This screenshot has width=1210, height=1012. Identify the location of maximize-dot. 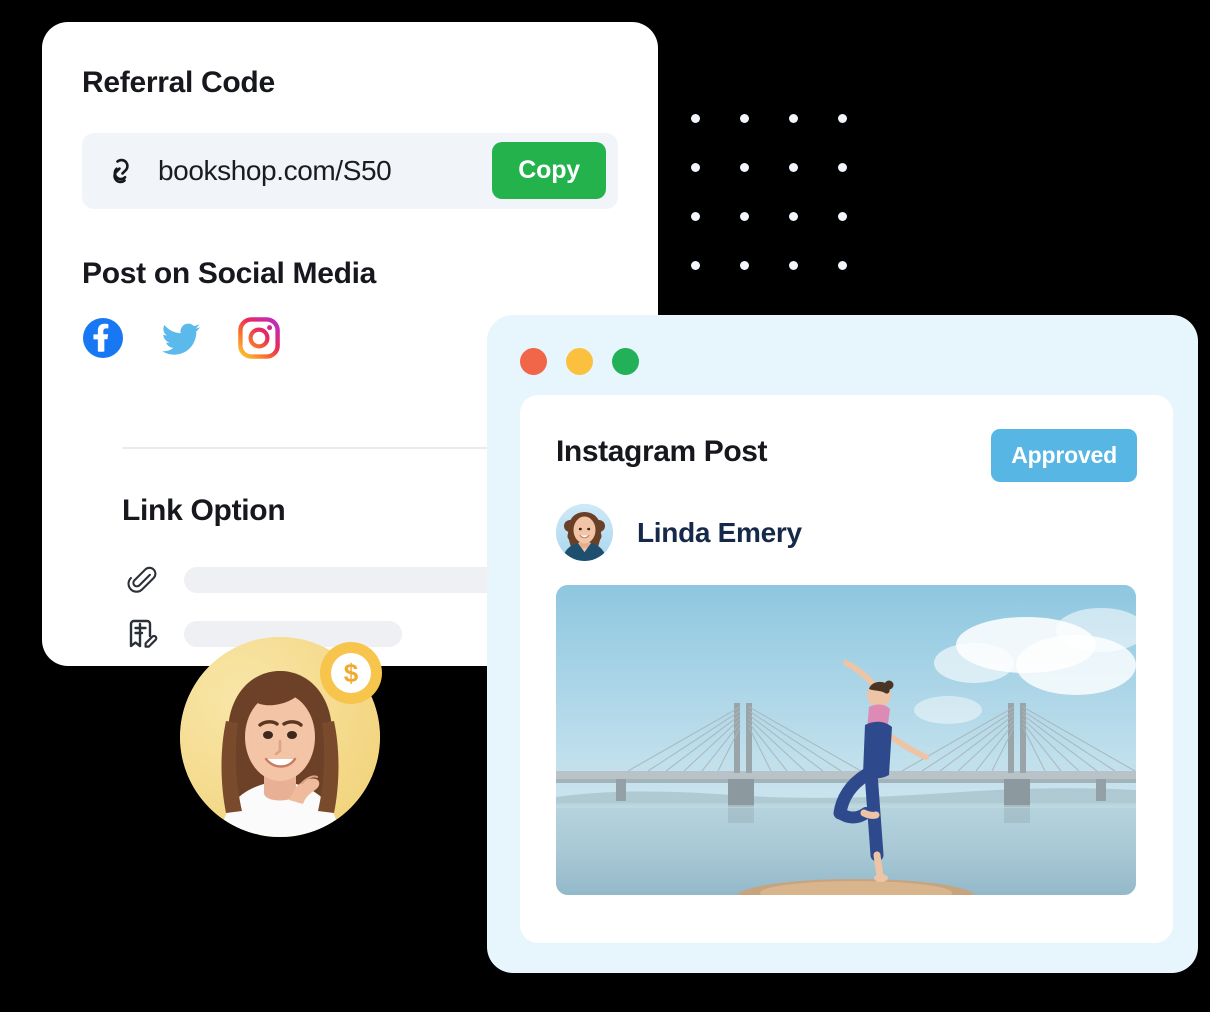
(625, 361).